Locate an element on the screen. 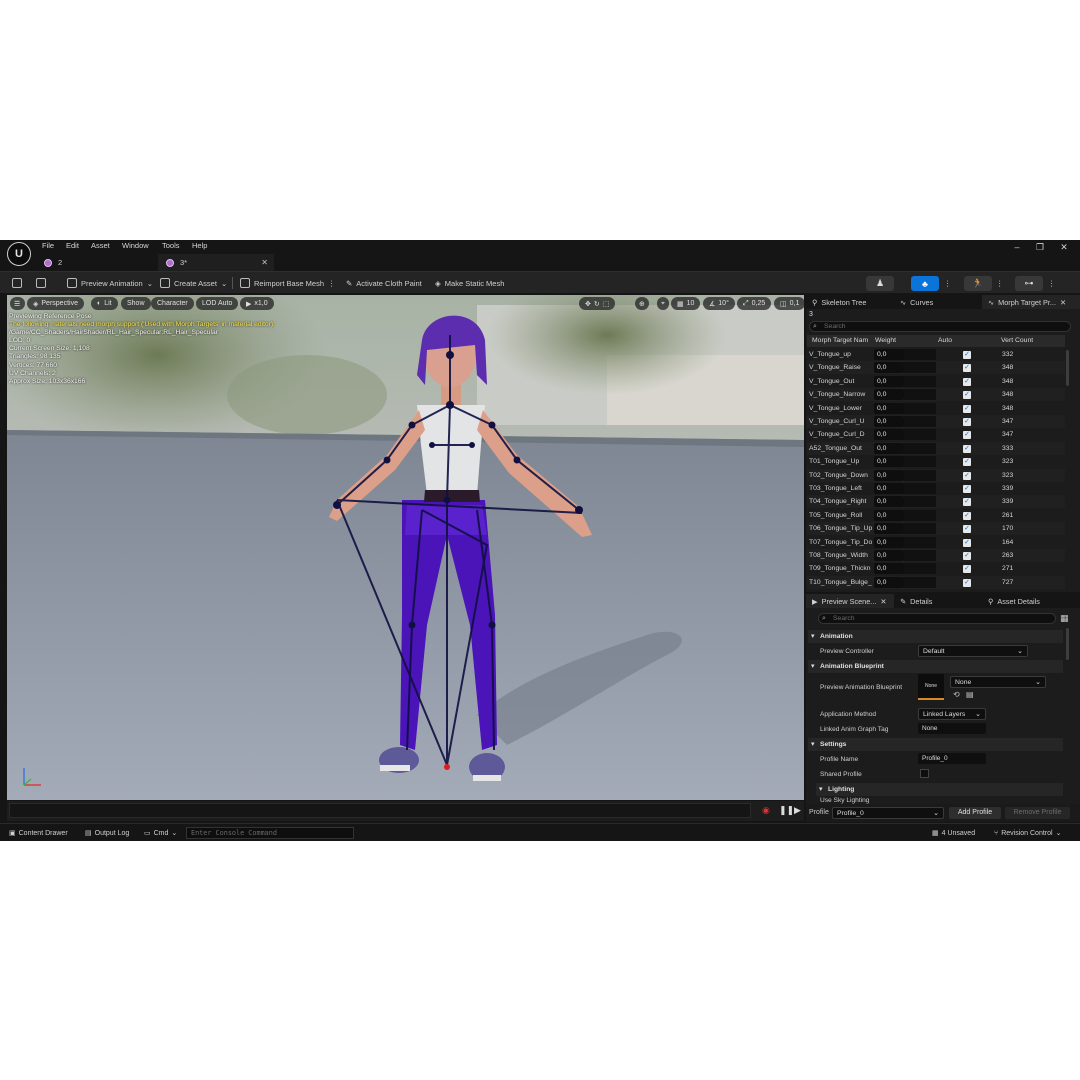  morph-row: T02_Tongue_Down 0,0 ✓ 323 is located at coordinates (936, 475).